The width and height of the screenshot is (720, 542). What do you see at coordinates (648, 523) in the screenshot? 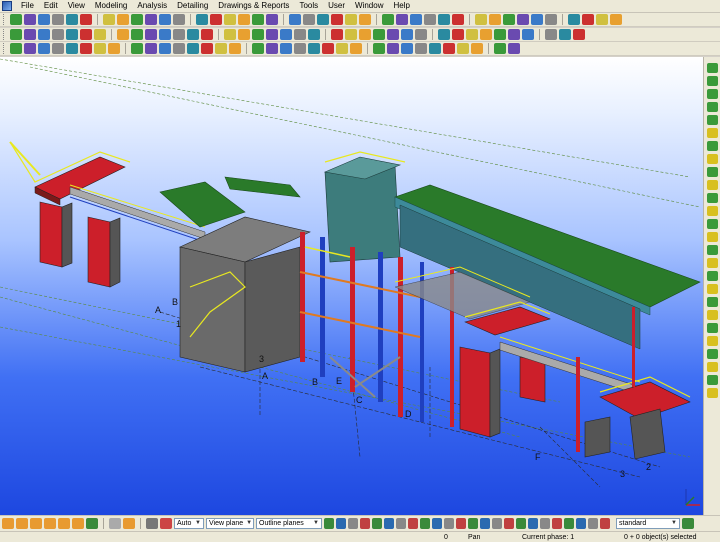
I see `filter-select: standard ▼` at bounding box center [648, 523].